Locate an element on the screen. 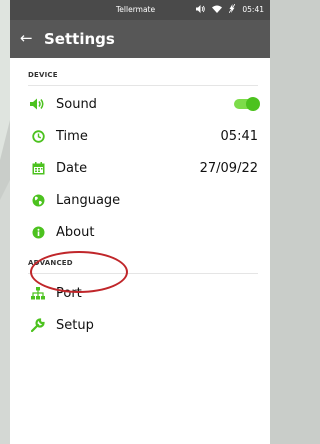 This screenshot has height=444, width=320. arrow-left-icon: ← is located at coordinates (26, 38).